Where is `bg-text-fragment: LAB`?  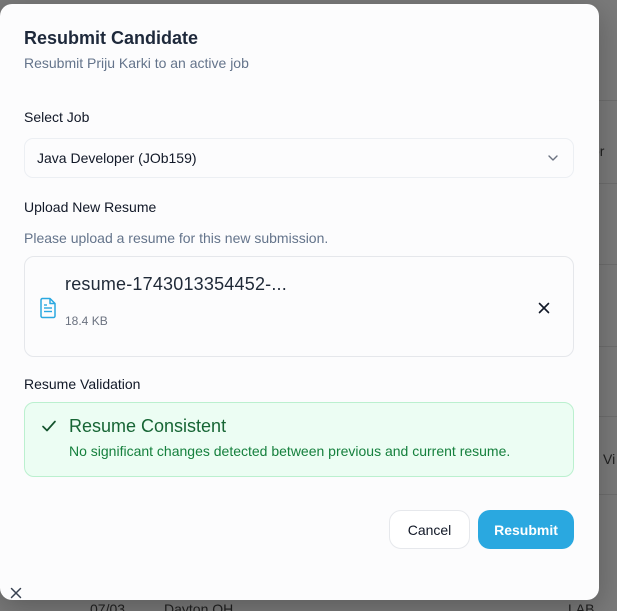 bg-text-fragment: LAB is located at coordinates (581, 606).